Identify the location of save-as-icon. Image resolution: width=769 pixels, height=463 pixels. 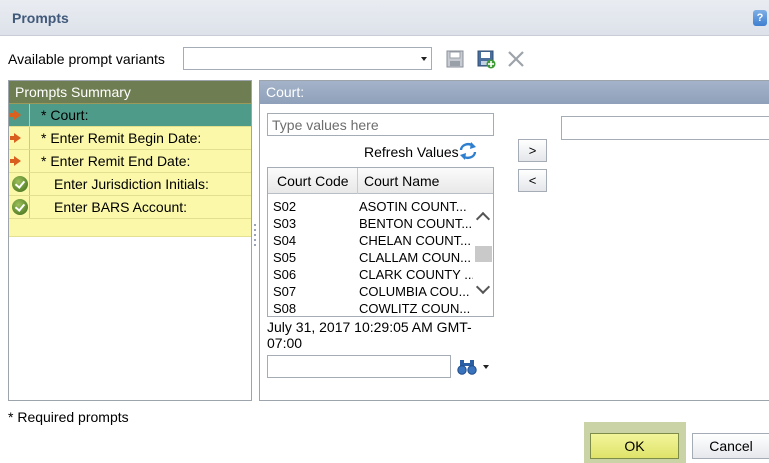
(486, 59).